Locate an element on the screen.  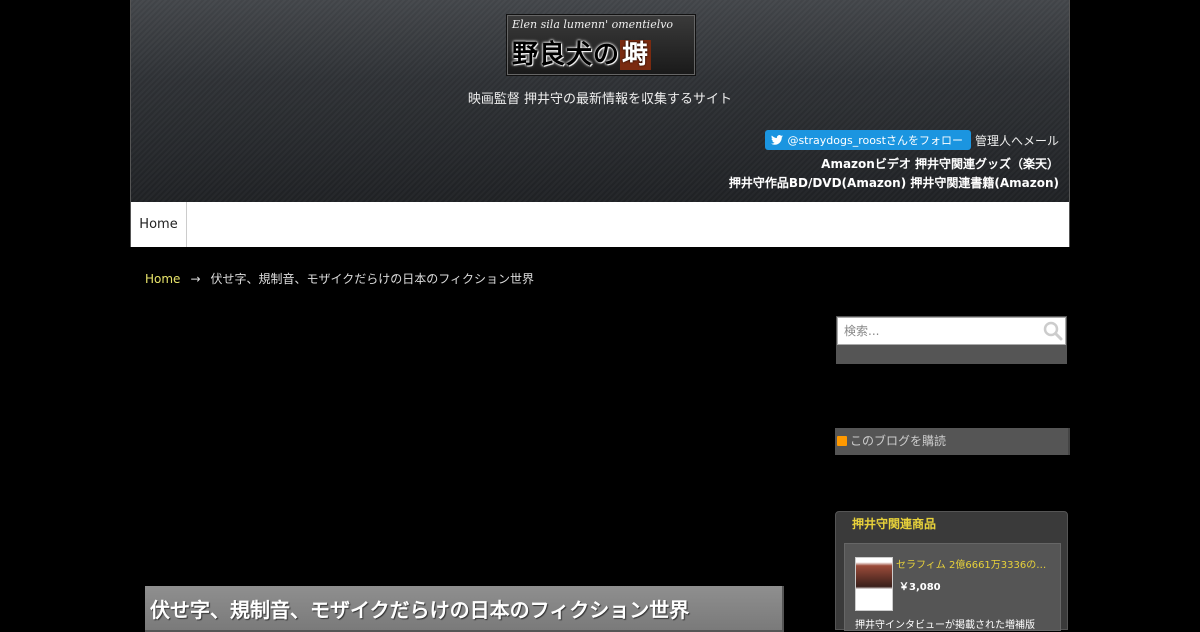
logo-main-text: 野良犬の塒 is located at coordinates (582, 52).